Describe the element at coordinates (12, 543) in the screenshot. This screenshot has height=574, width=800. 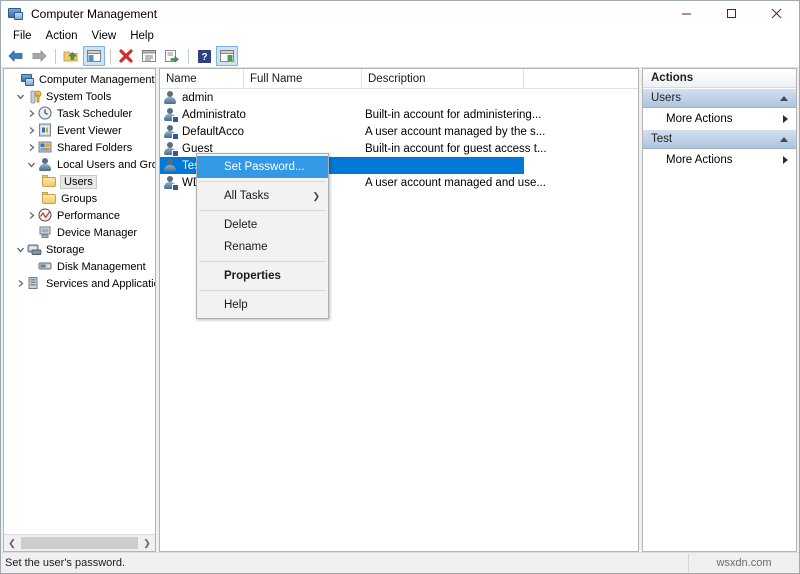
I see `chevron-left-icon: ❮` at that location.